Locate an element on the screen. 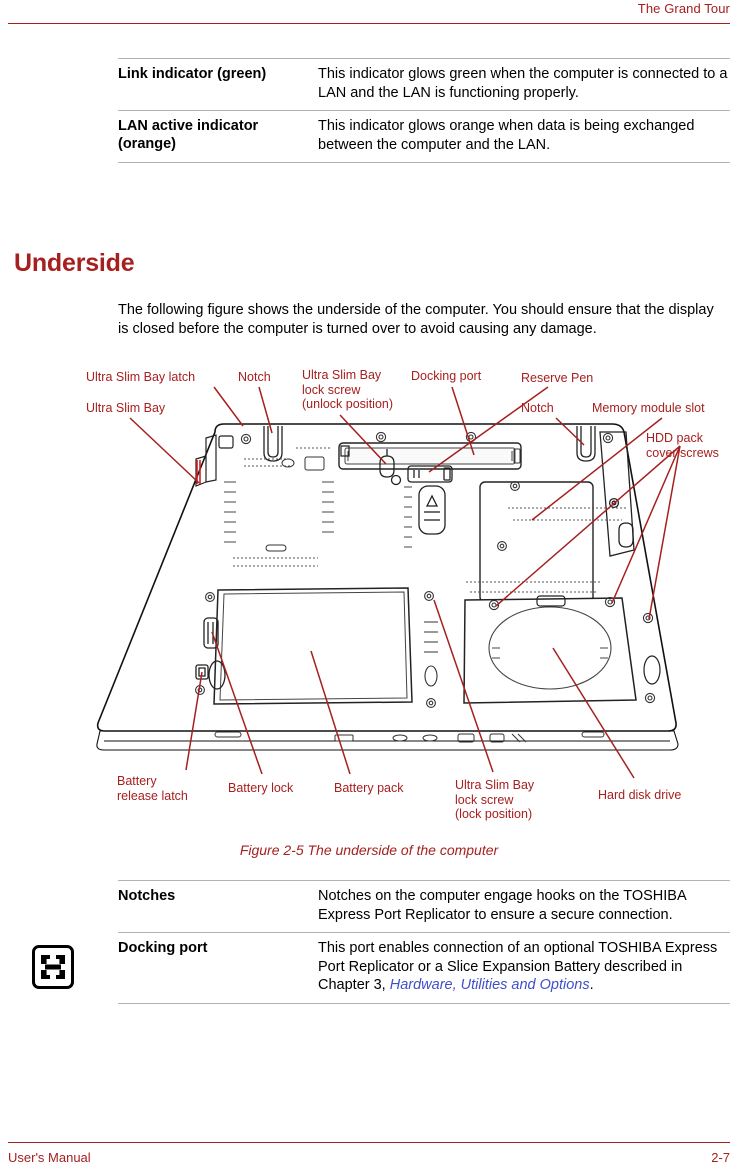 The width and height of the screenshot is (738, 1172). memory-module-slot-cover is located at coordinates (536, 542).